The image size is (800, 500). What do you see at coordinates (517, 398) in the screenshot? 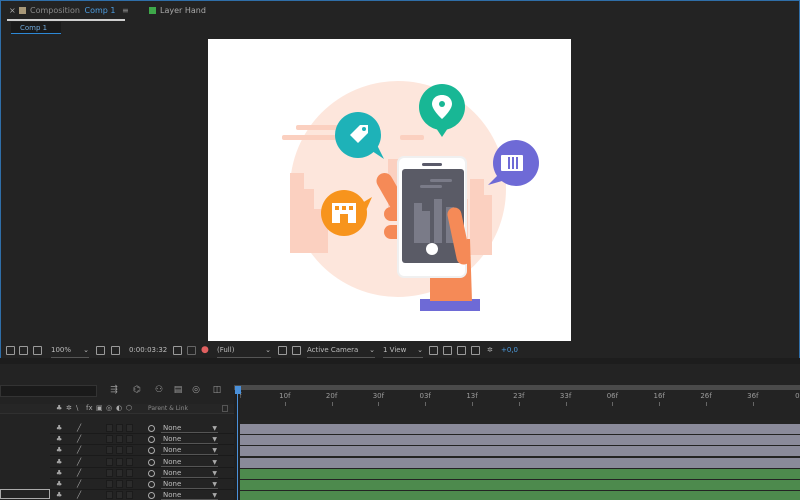
I see `time-ruler: 0f10f20f30f03f13f23f33f06f16f26f36f09` at bounding box center [517, 398].